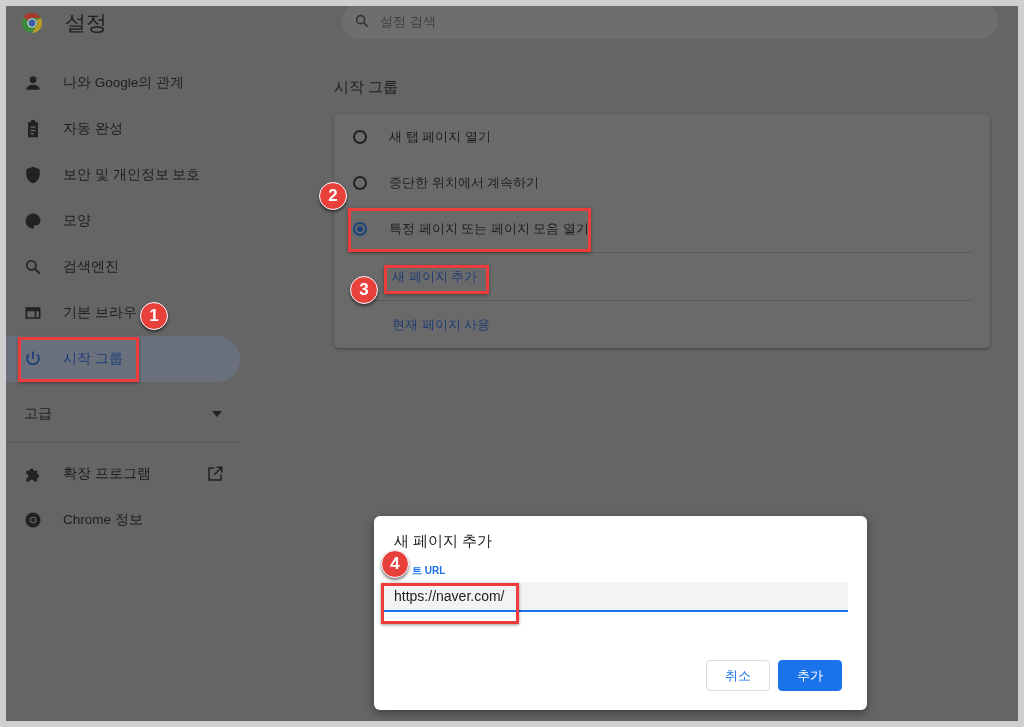  What do you see at coordinates (71, 313) in the screenshot?
I see `sidebar-item: 기본 브라우` at bounding box center [71, 313].